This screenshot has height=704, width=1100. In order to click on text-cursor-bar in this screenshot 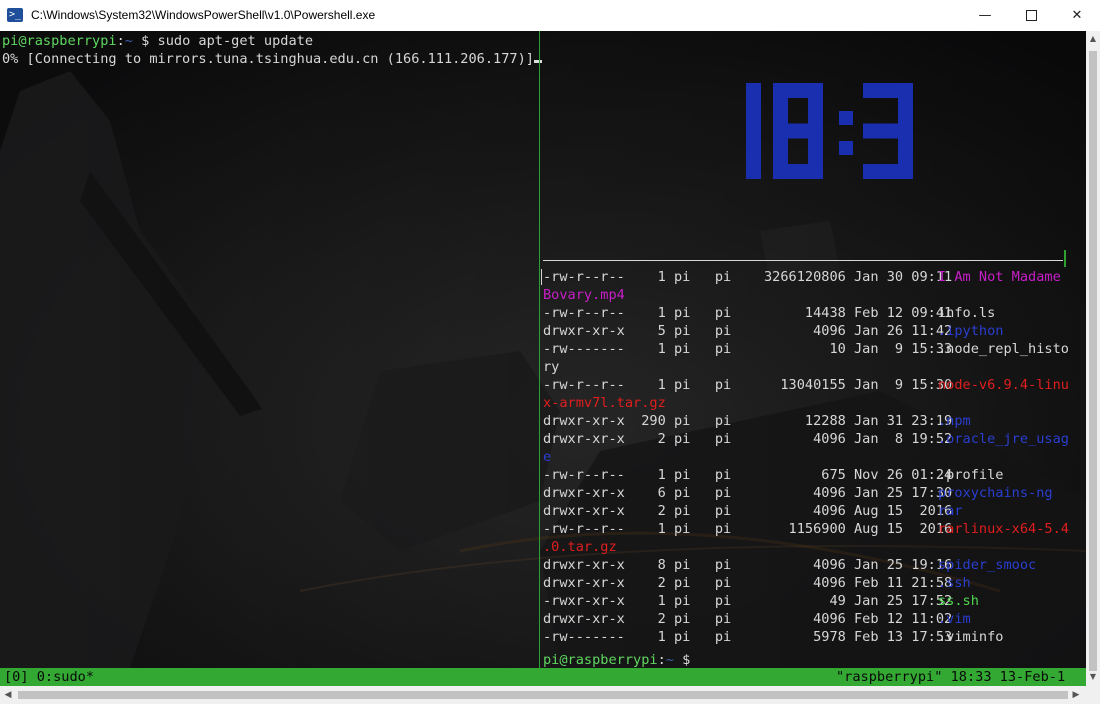, I will do `click(541, 277)`.